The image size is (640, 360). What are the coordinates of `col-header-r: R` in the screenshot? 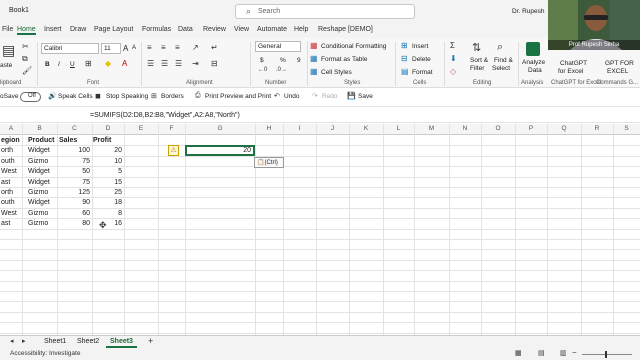 It's located at (597, 128).